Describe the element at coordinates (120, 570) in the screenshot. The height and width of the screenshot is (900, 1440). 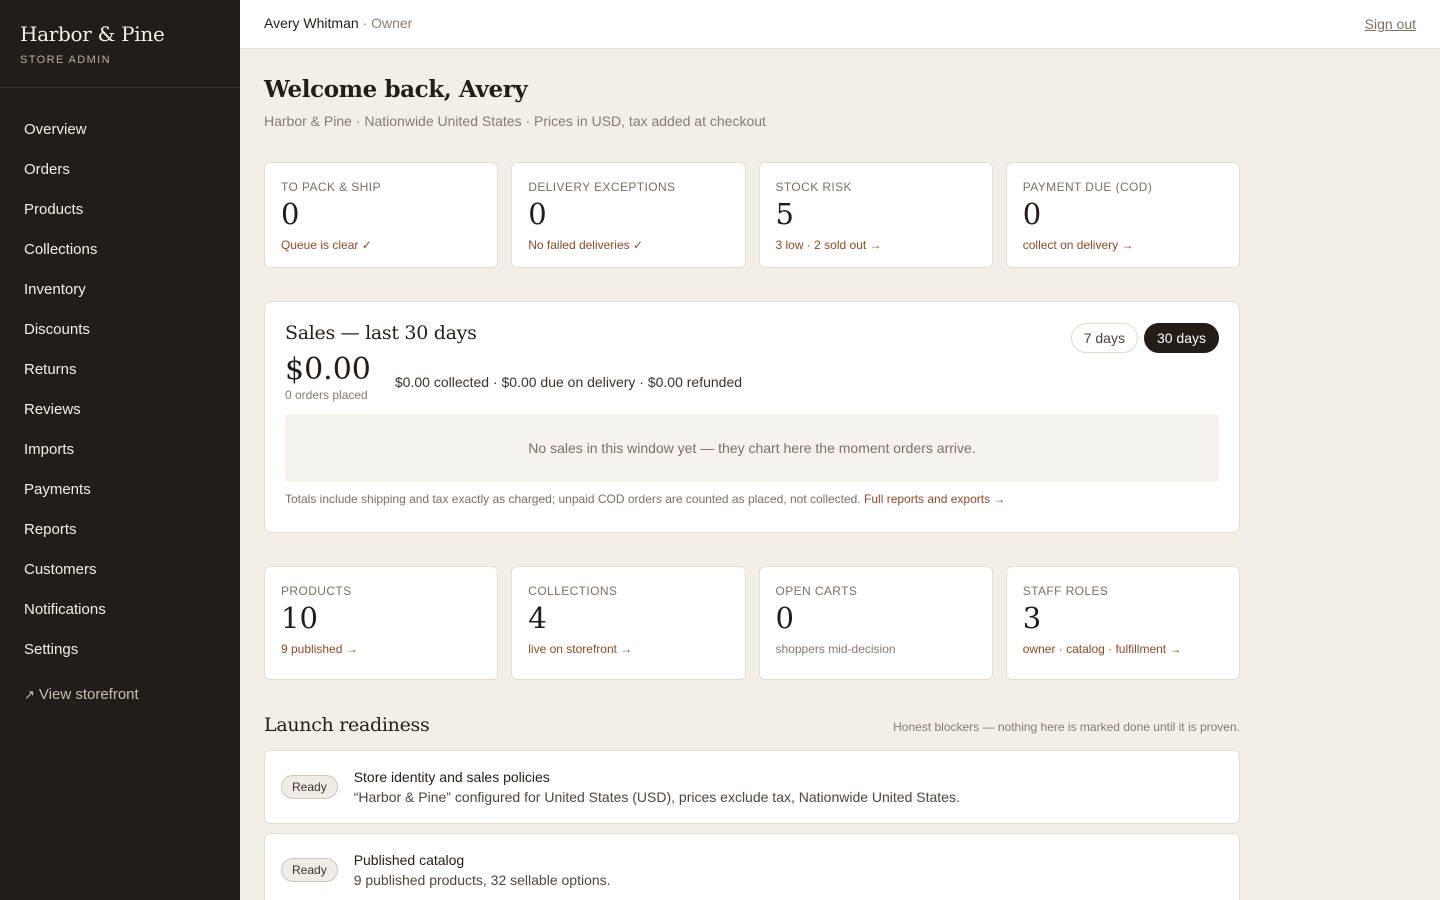
I see `nav-customers: Customers` at that location.